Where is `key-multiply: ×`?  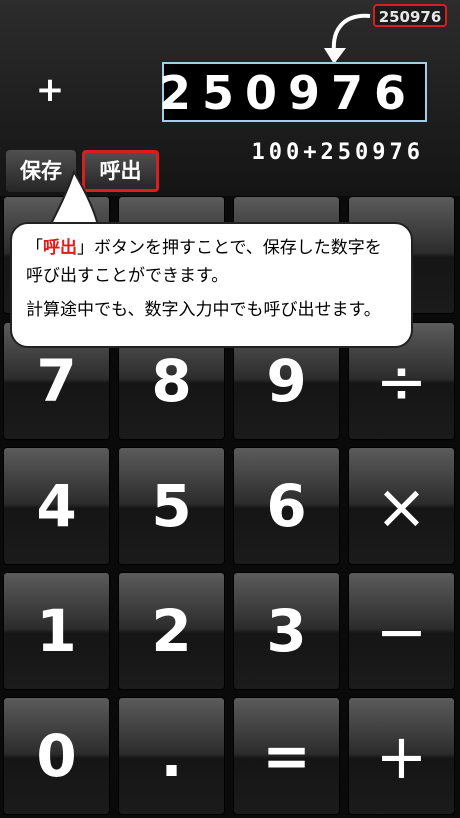
key-multiply: × is located at coordinates (401, 506).